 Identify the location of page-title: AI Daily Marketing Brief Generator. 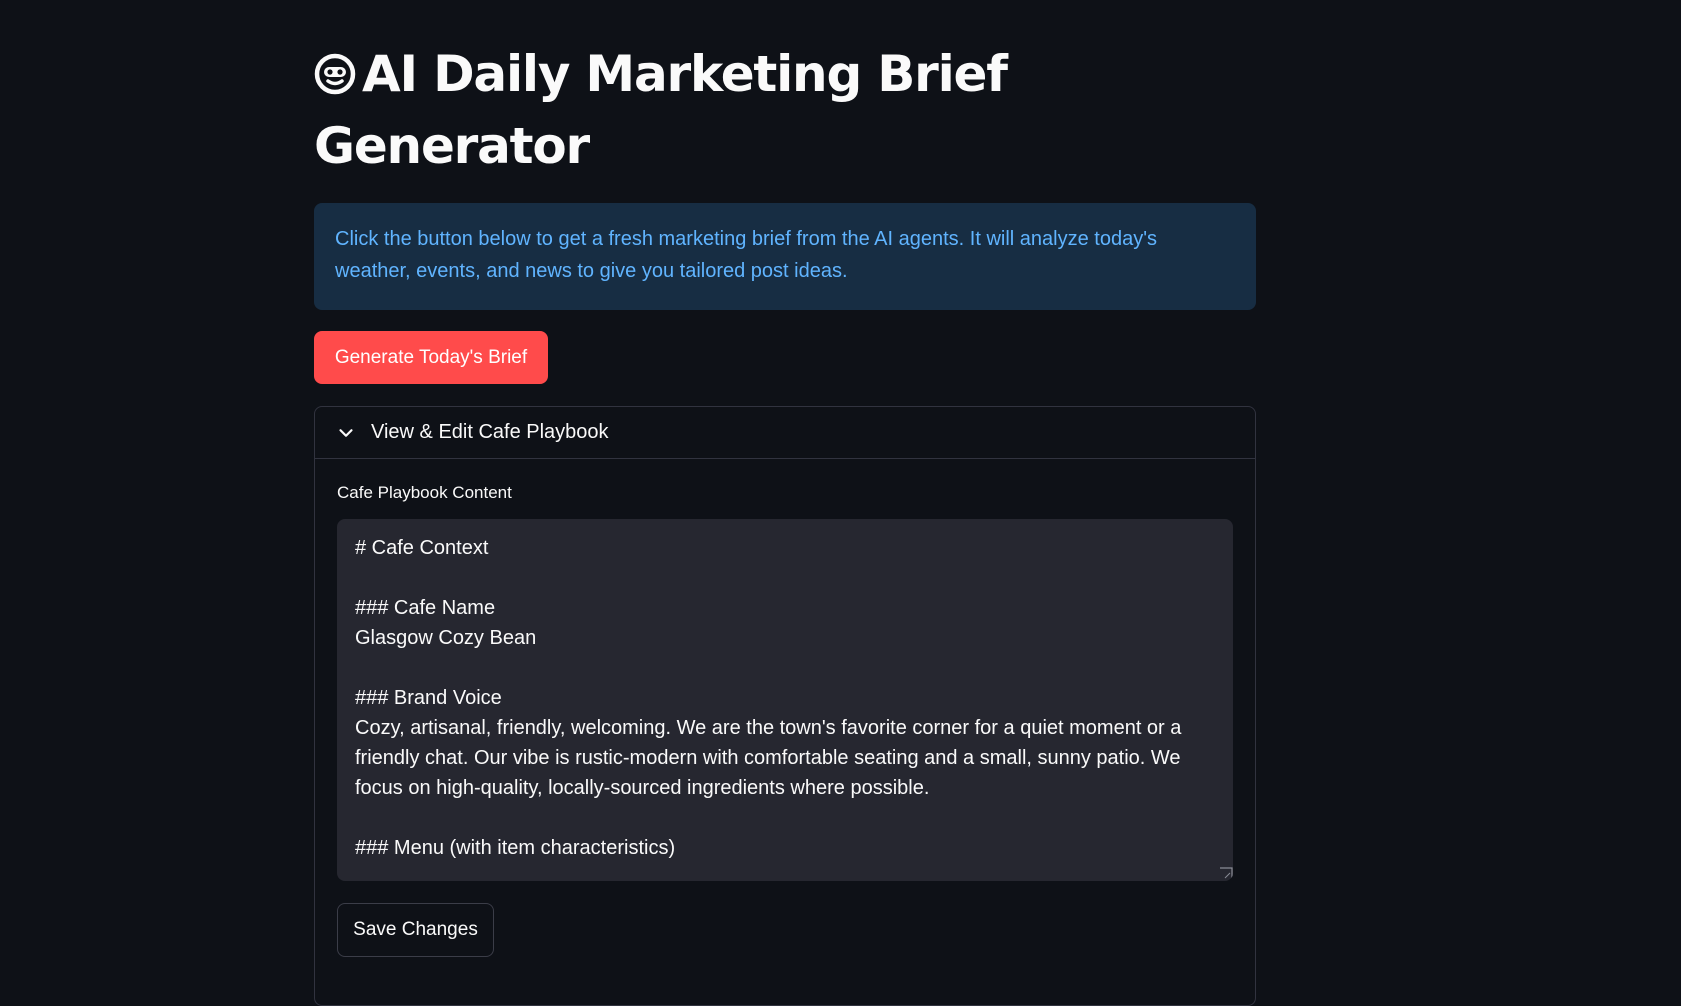
(694, 110).